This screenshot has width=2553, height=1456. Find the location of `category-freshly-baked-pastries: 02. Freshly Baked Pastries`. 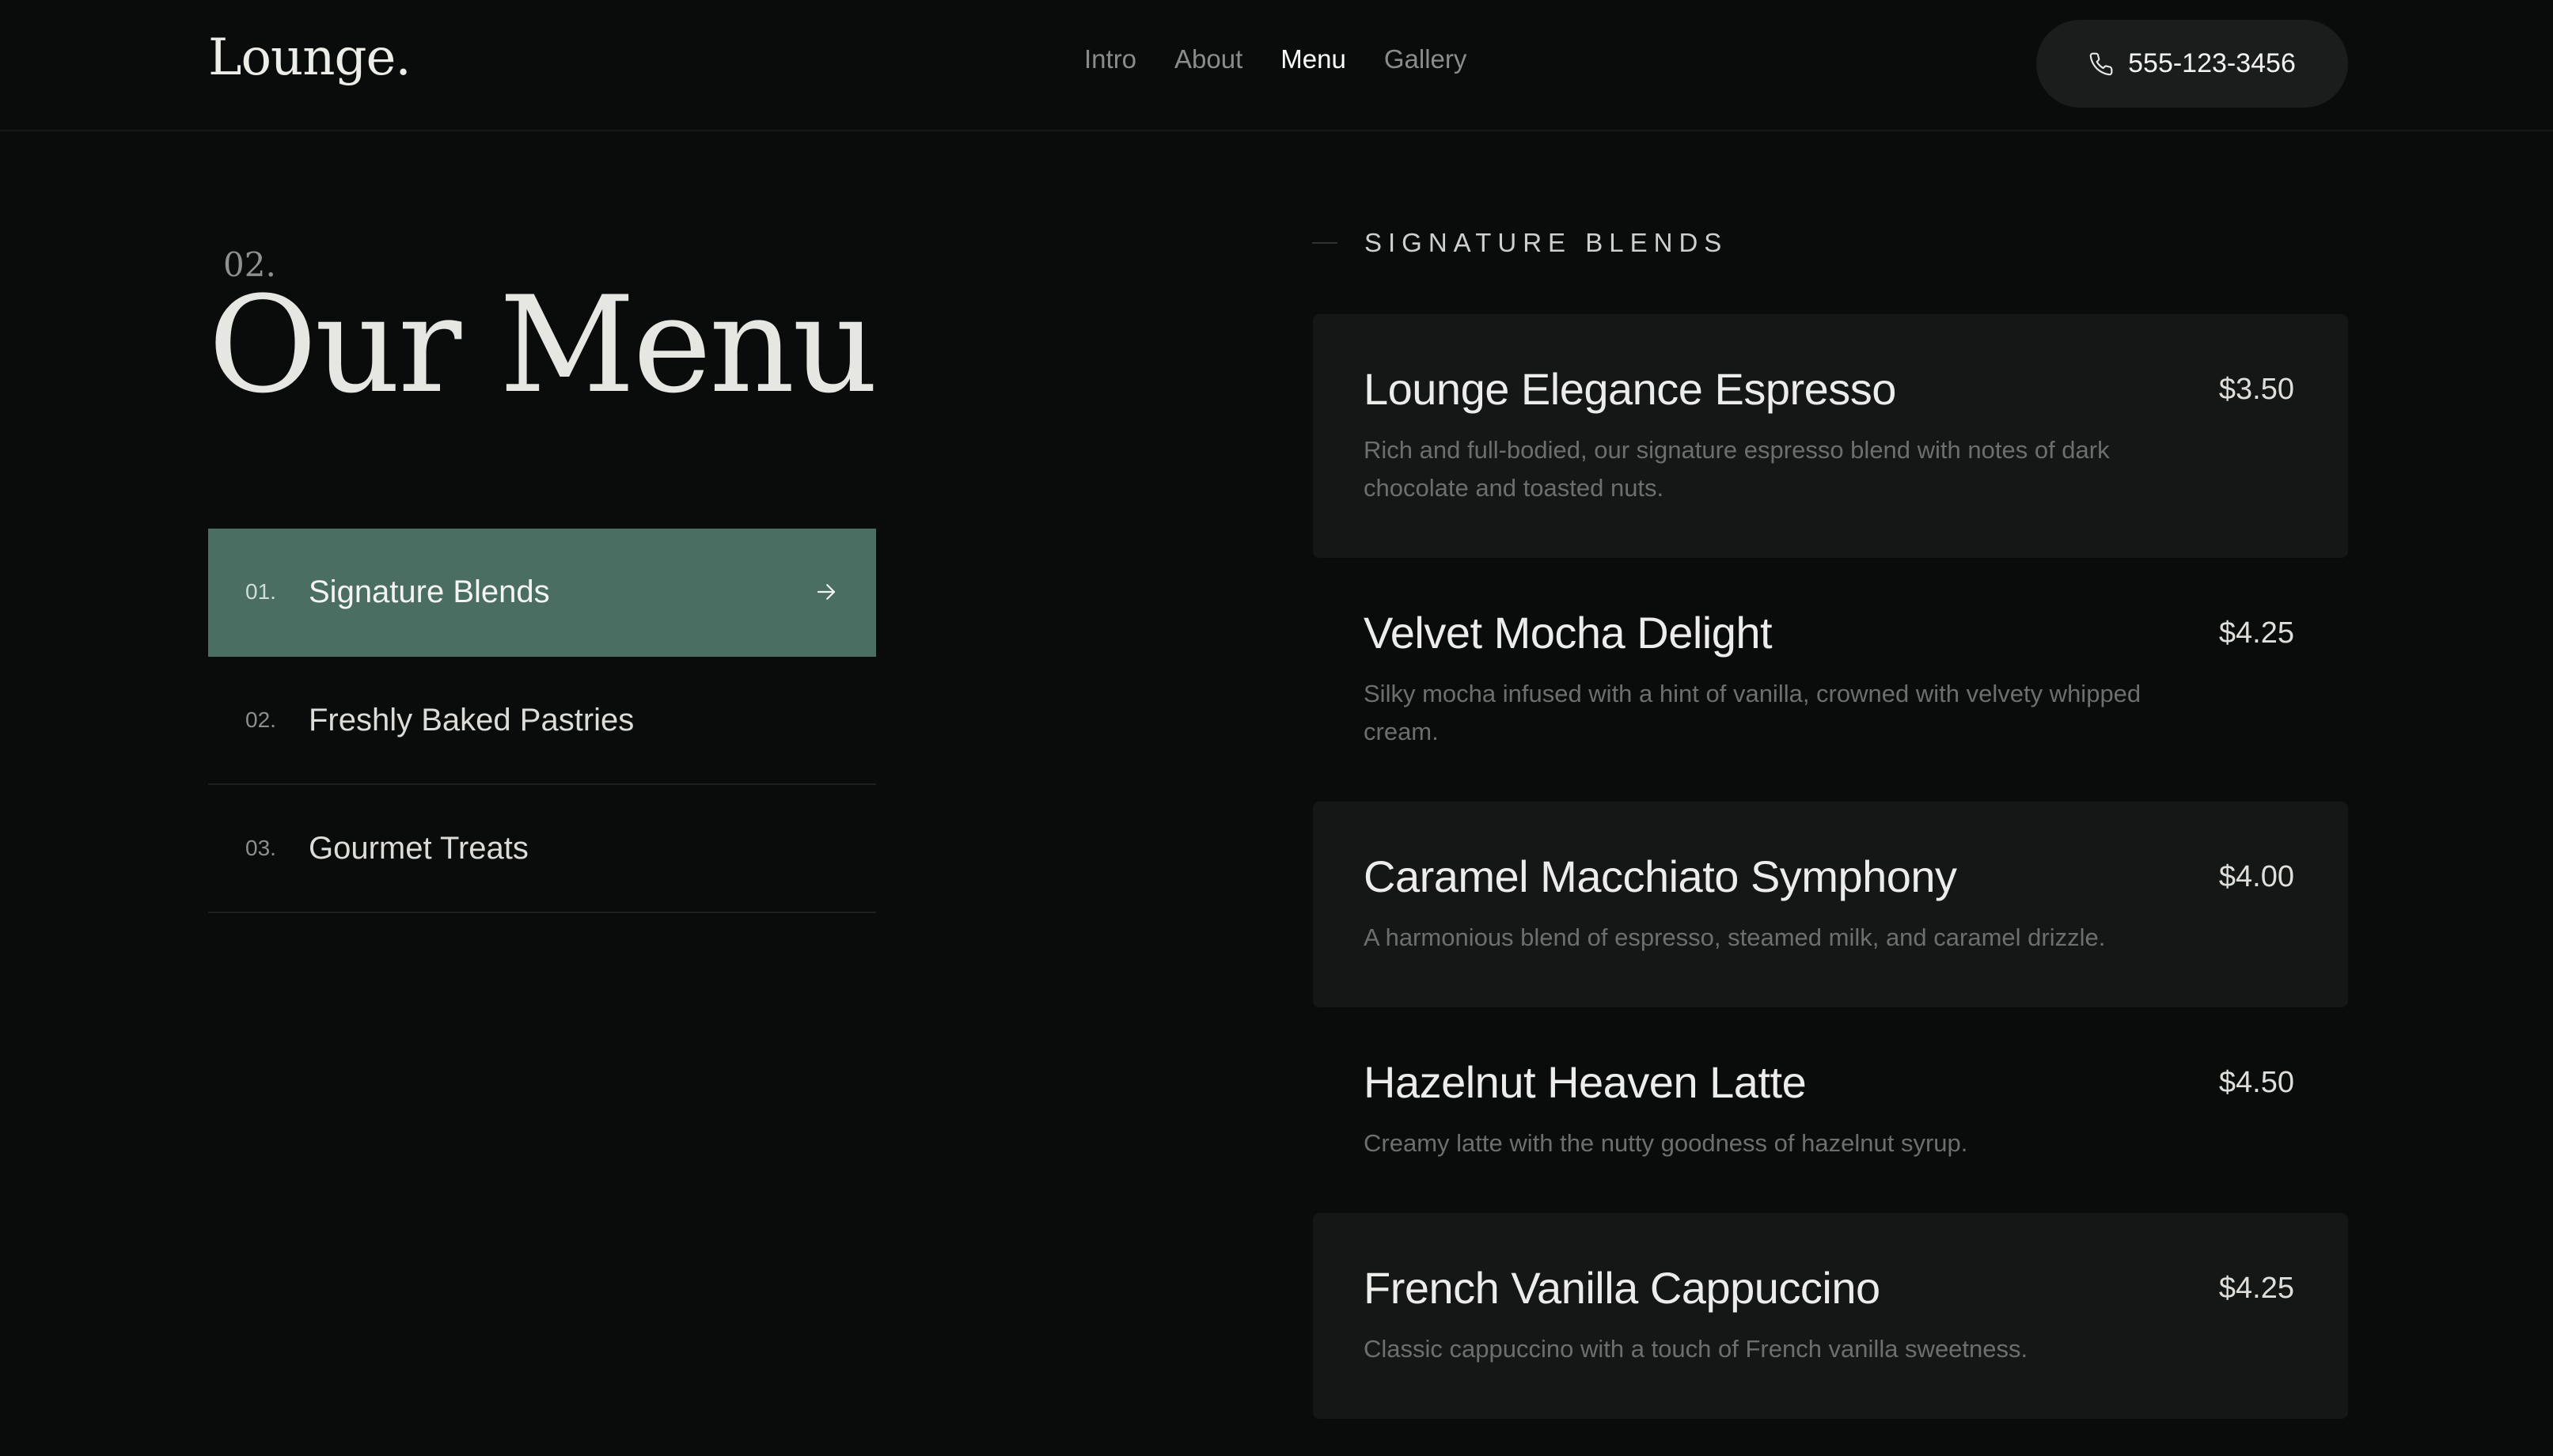

category-freshly-baked-pastries: 02. Freshly Baked Pastries is located at coordinates (542, 721).